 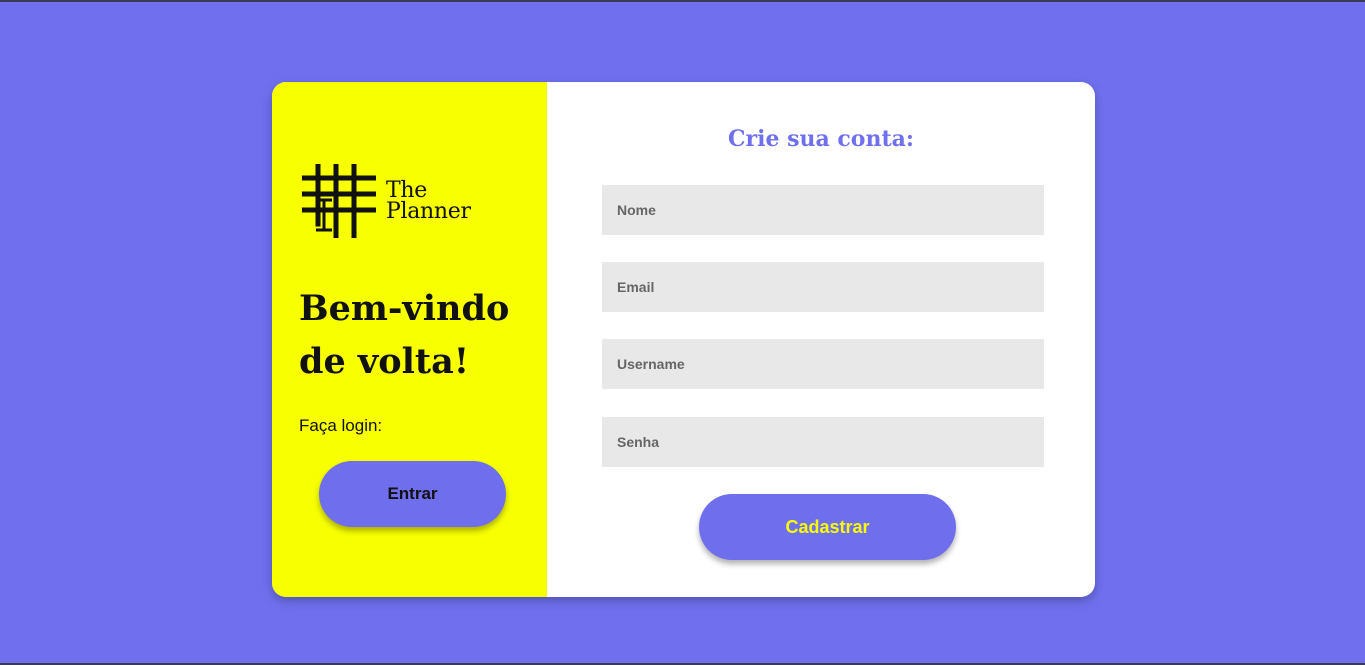 What do you see at coordinates (823, 210) in the screenshot?
I see `name-field` at bounding box center [823, 210].